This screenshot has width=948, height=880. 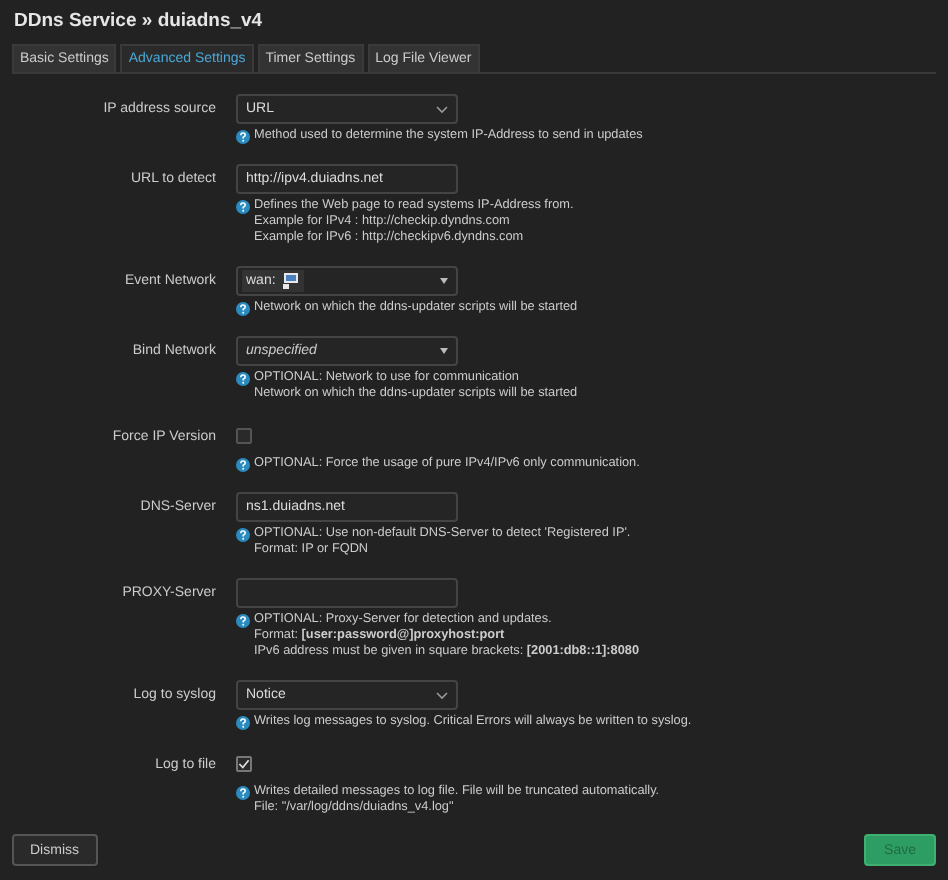 What do you see at coordinates (290, 281) in the screenshot?
I see `network-icon` at bounding box center [290, 281].